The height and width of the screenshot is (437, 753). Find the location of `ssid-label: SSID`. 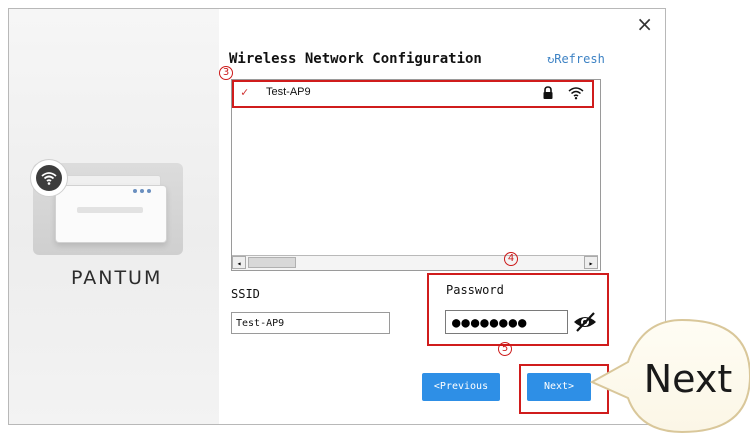

ssid-label: SSID is located at coordinates (245, 294).